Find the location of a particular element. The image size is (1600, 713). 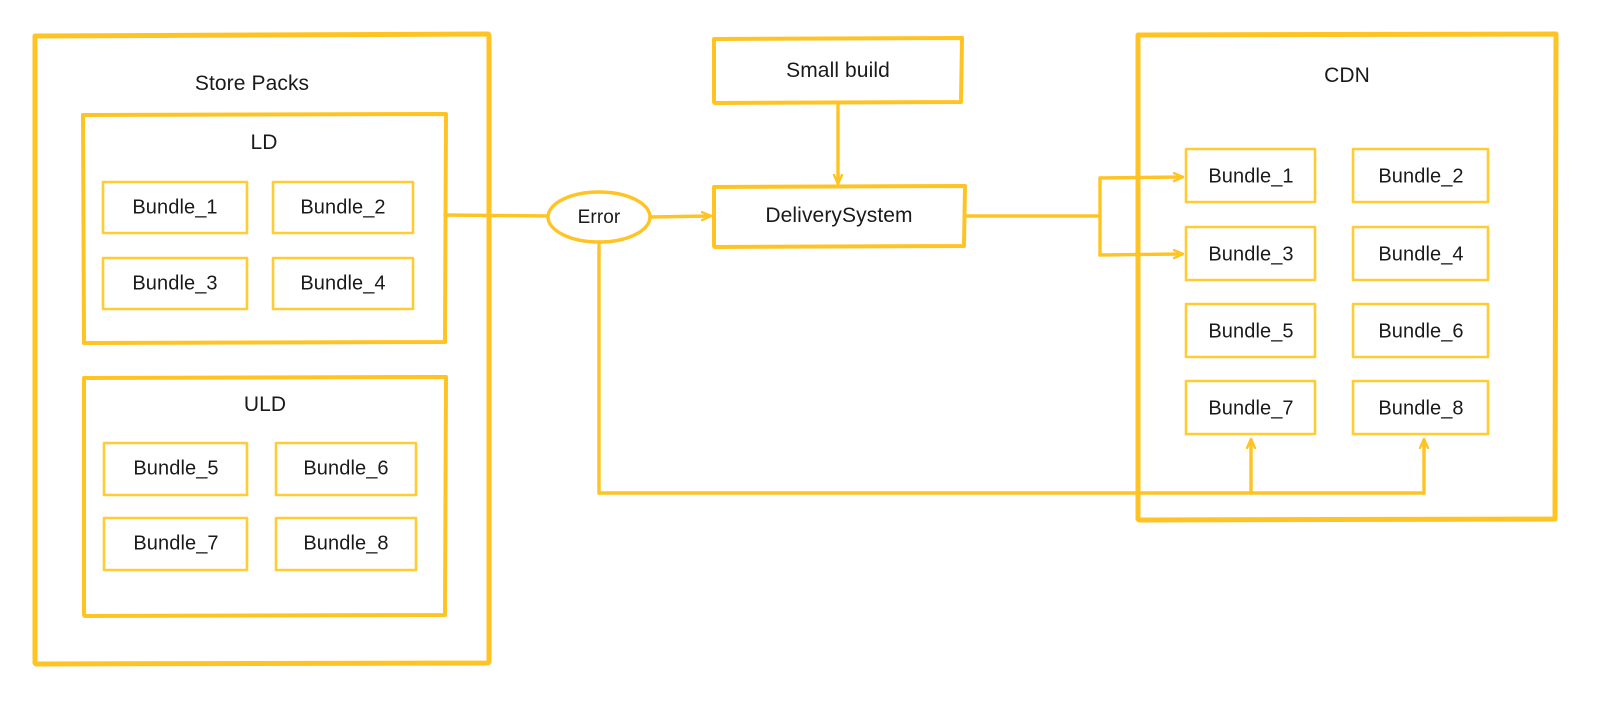

uld-bundle-5: Bundle_5 is located at coordinates (175, 469).